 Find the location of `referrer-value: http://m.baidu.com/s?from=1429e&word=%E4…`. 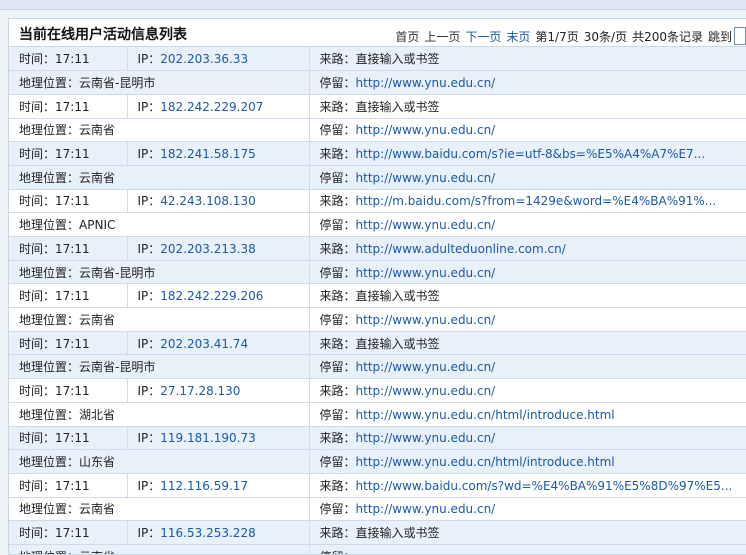

referrer-value: http://m.baidu.com/s?from=1429e&word=%E4… is located at coordinates (536, 201).